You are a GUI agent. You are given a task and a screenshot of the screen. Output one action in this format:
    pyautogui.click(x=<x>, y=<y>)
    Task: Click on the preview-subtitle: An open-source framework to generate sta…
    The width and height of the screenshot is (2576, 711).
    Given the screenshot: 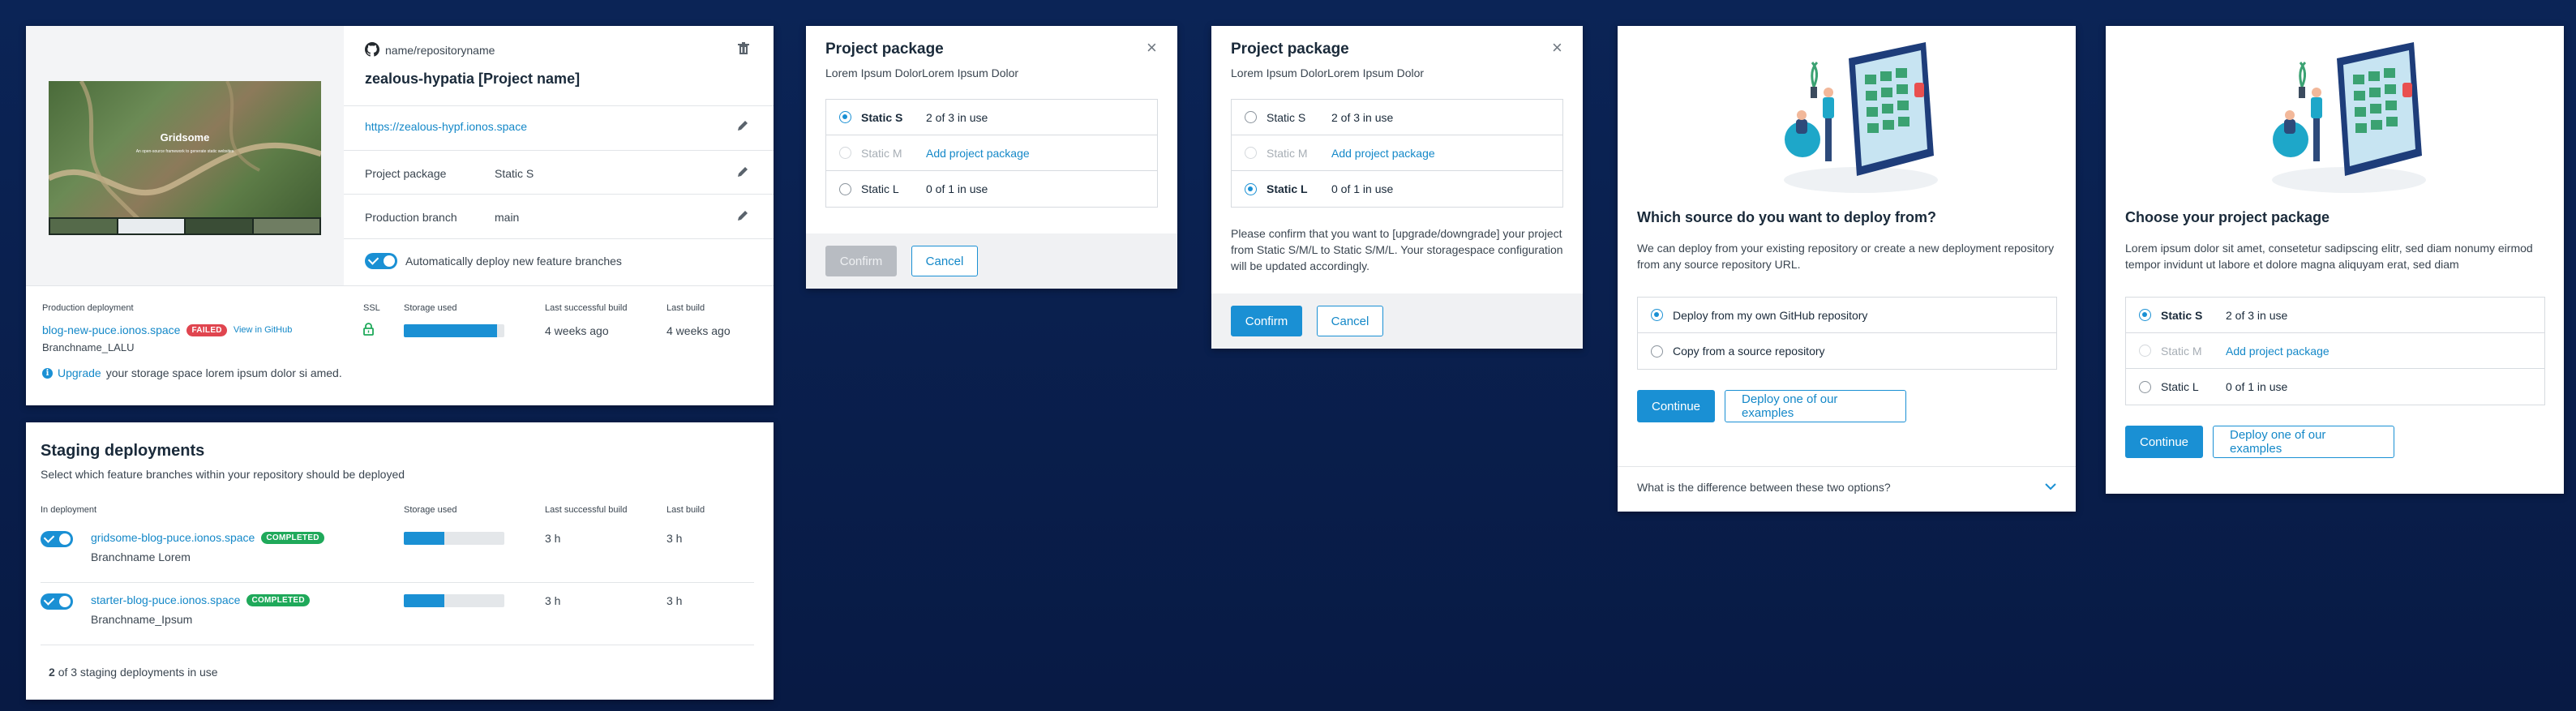 What is the action you would take?
    pyautogui.click(x=184, y=152)
    